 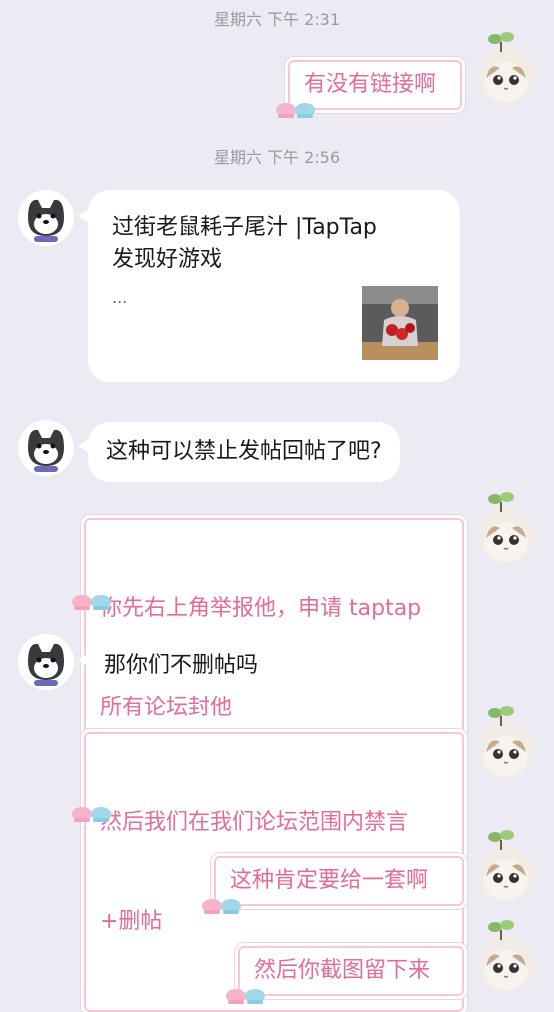 What do you see at coordinates (277, 19) in the screenshot?
I see `timestamp: 星期六 下午 2:31` at bounding box center [277, 19].